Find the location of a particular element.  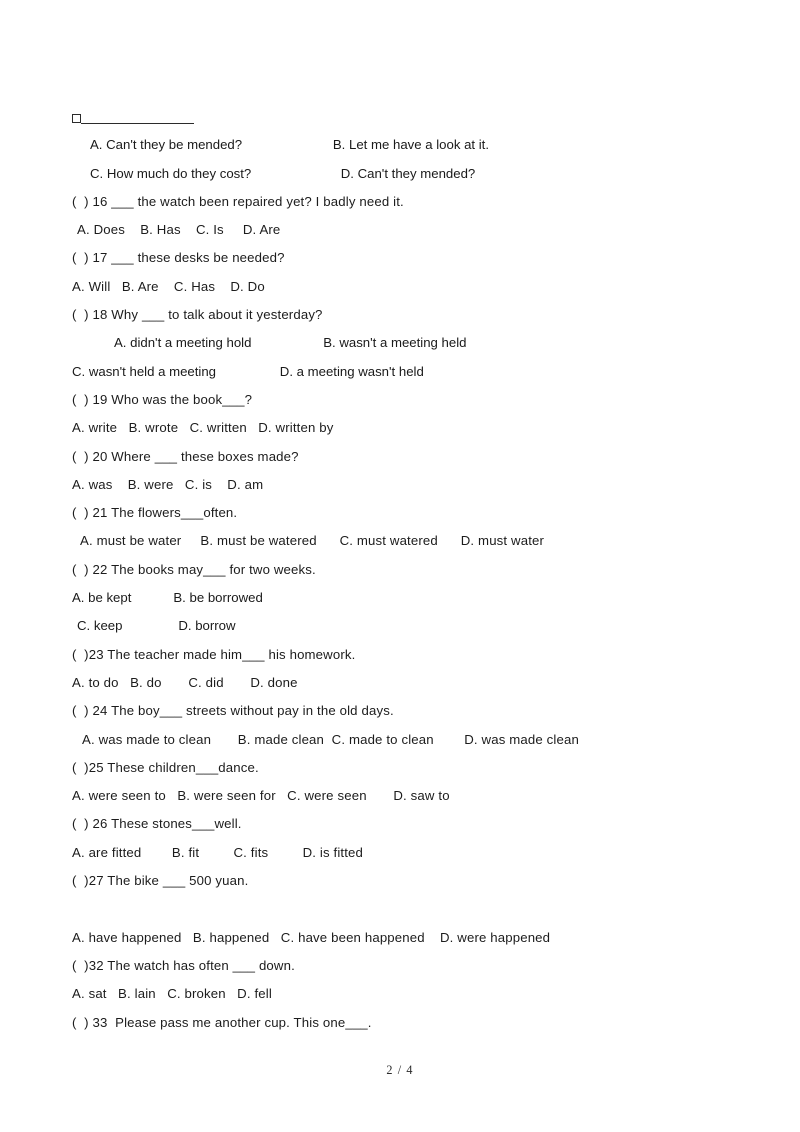

question-stem-blank-row is located at coordinates (412, 117).